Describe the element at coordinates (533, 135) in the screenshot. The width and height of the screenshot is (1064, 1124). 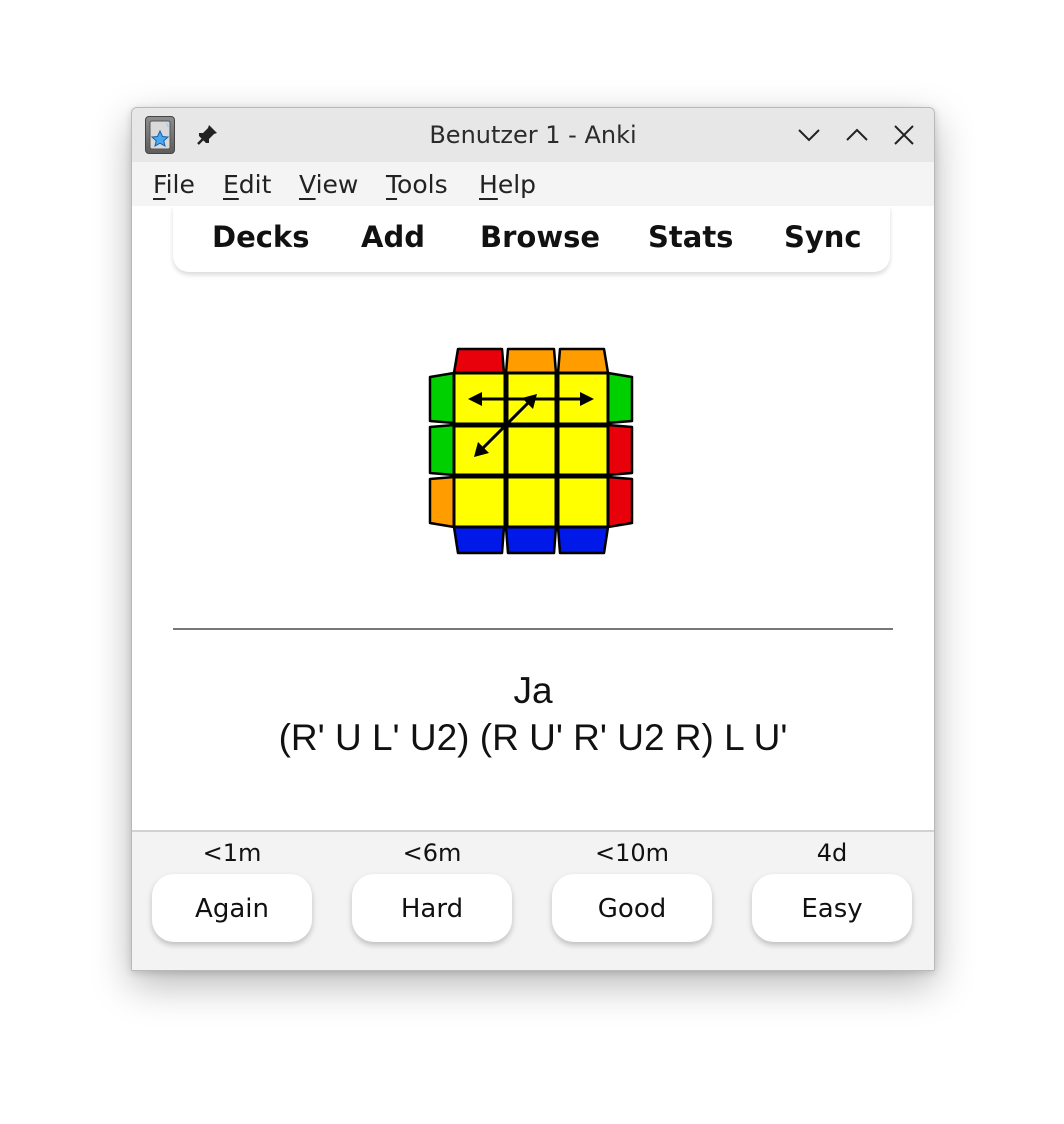
I see `title-bar: Benutzer 1 - Anki` at that location.